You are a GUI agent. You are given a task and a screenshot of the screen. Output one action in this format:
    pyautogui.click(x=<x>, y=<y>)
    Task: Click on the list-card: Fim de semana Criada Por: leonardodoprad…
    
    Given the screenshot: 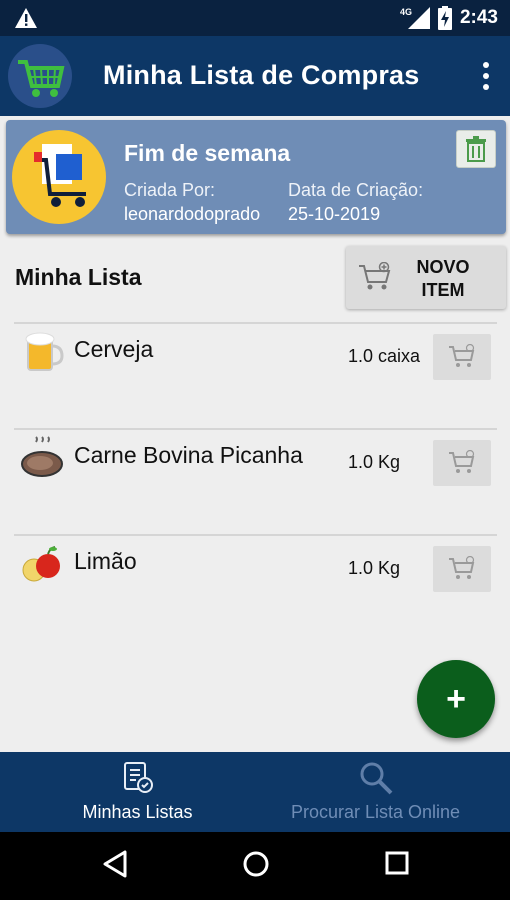 What is the action you would take?
    pyautogui.click(x=256, y=177)
    